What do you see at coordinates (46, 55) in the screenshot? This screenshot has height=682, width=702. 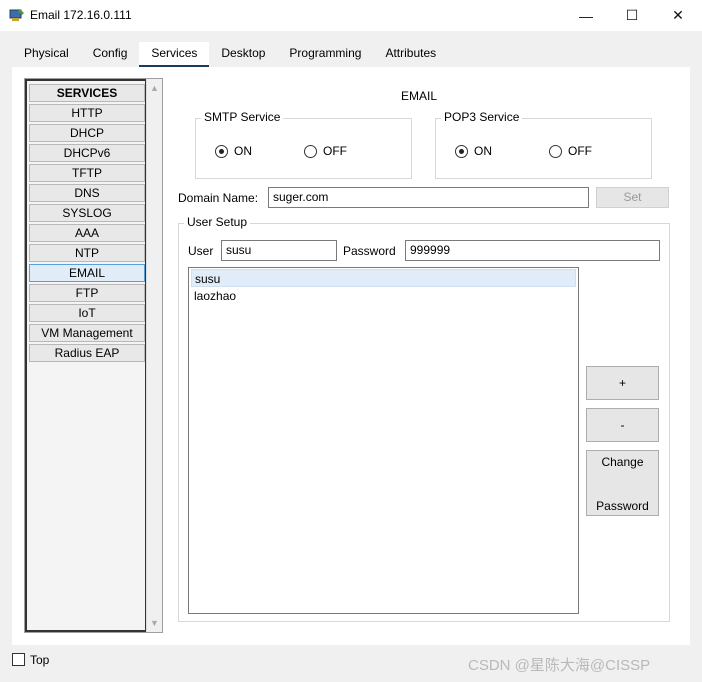 I see `tab-physical: Physical` at bounding box center [46, 55].